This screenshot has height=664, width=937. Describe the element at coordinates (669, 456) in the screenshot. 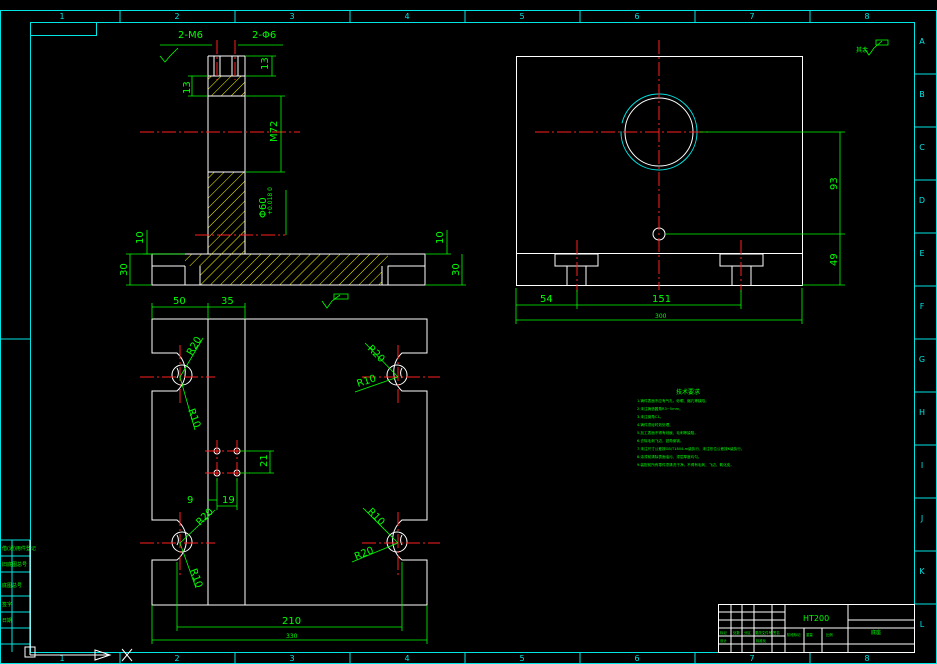

I see `note-line-8: 8.涂漆前清除表面油污，漆层厚度均匀。` at that location.